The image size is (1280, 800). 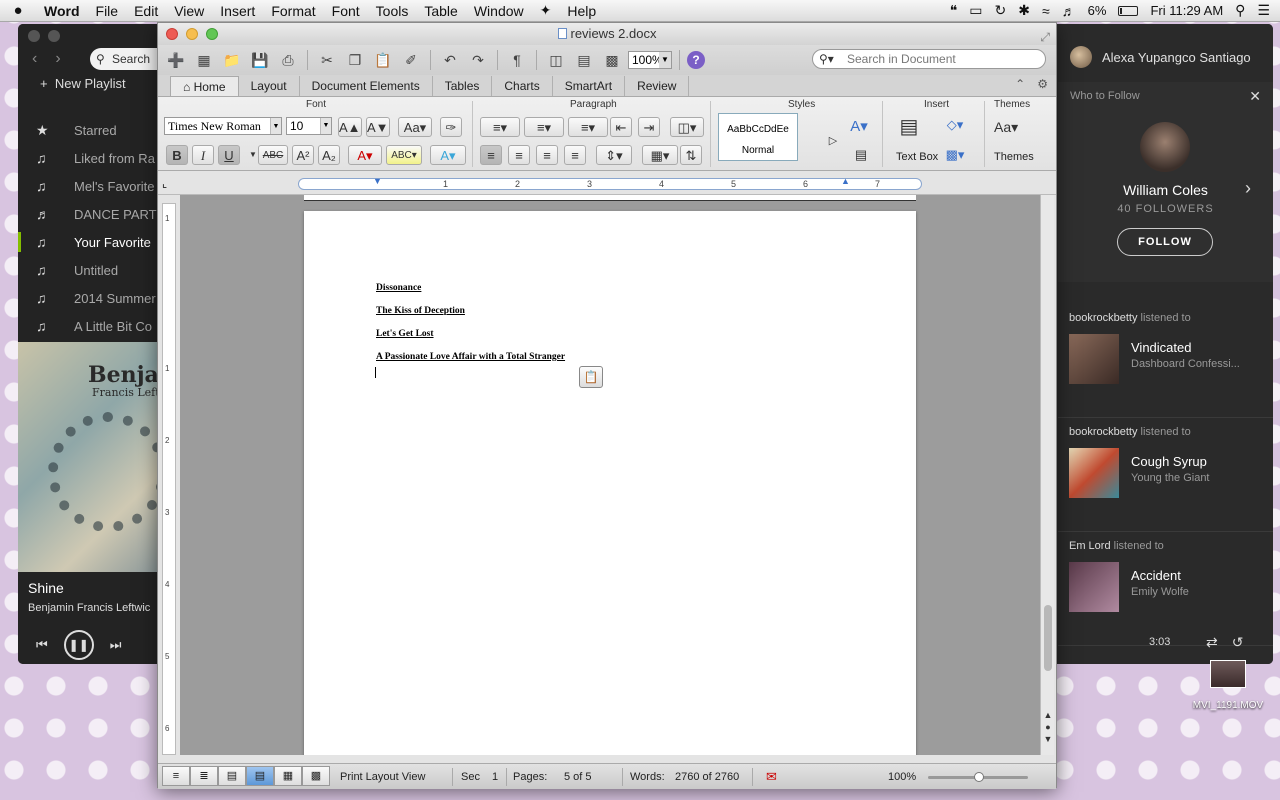 I want to click on style-normal-swatch: AaBbCcDdEe Normal, so click(x=758, y=137).